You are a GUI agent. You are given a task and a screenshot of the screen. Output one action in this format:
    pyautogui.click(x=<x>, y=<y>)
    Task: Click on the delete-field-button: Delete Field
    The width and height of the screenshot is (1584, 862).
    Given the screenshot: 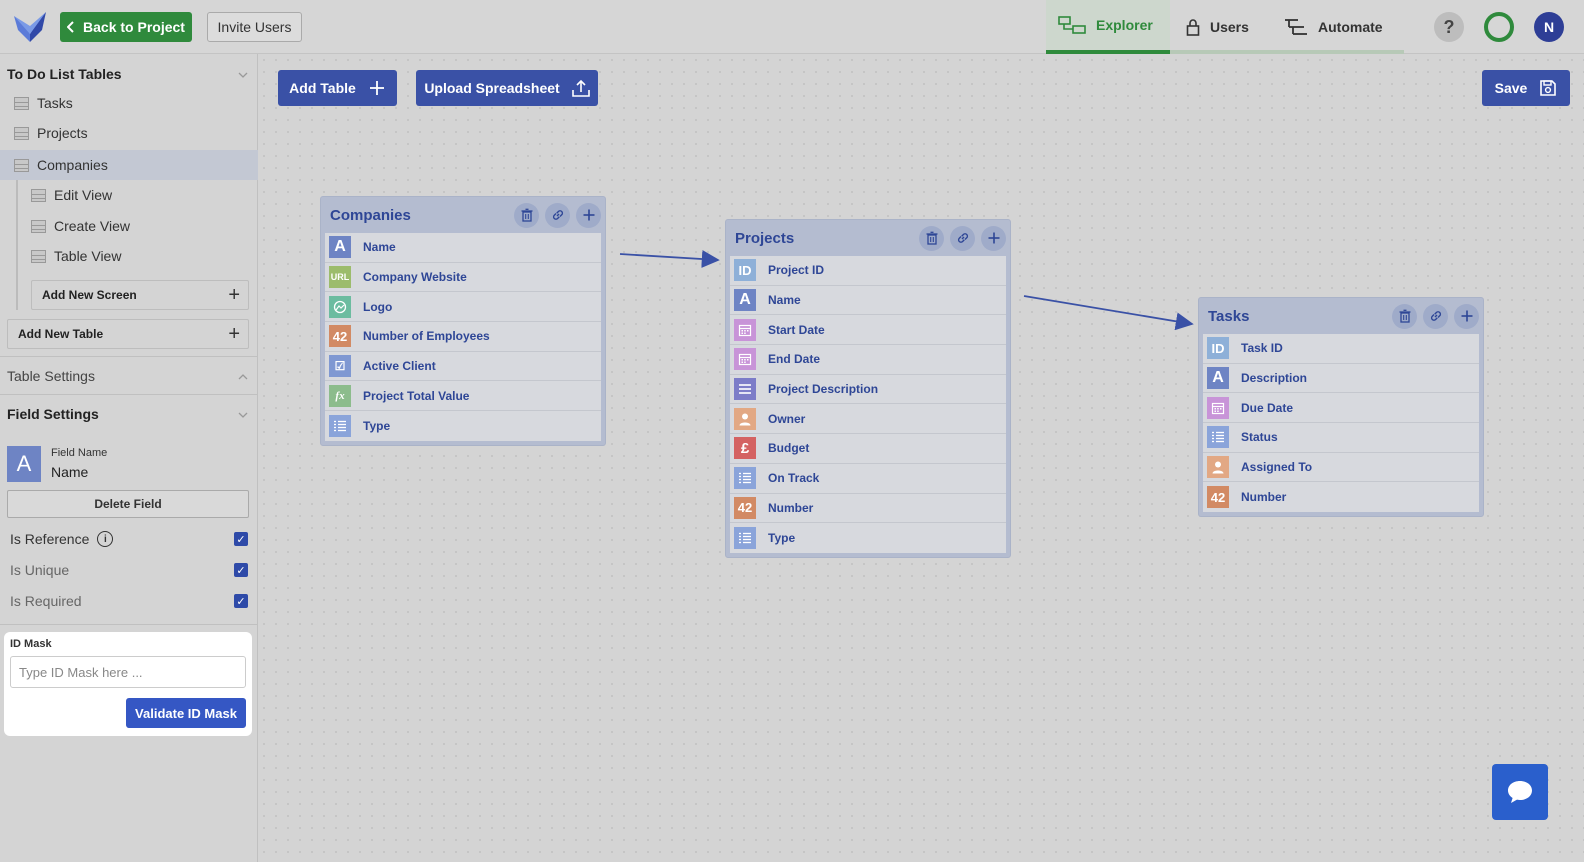 What is the action you would take?
    pyautogui.click(x=128, y=504)
    